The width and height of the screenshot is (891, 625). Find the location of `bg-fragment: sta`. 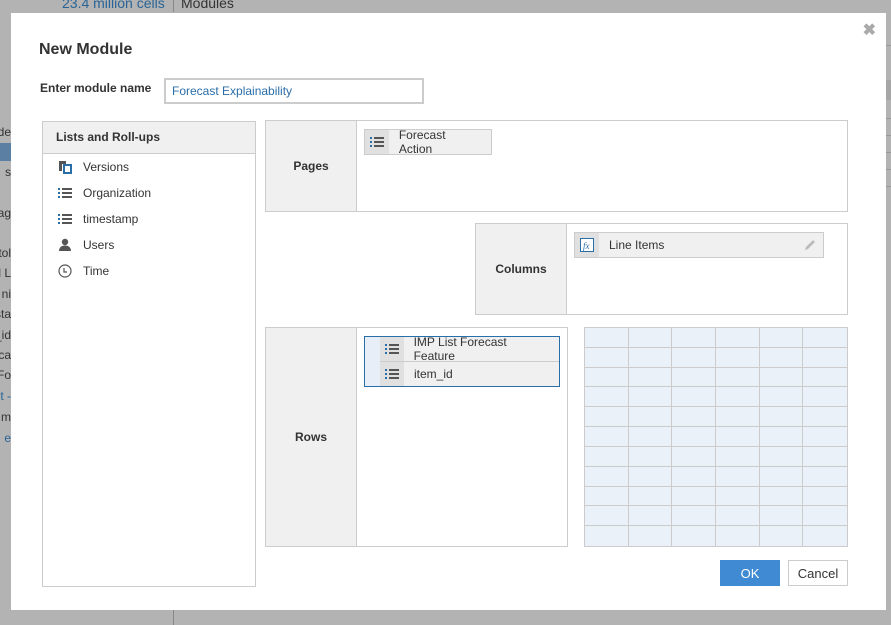

bg-fragment: sta is located at coordinates (5, 314).